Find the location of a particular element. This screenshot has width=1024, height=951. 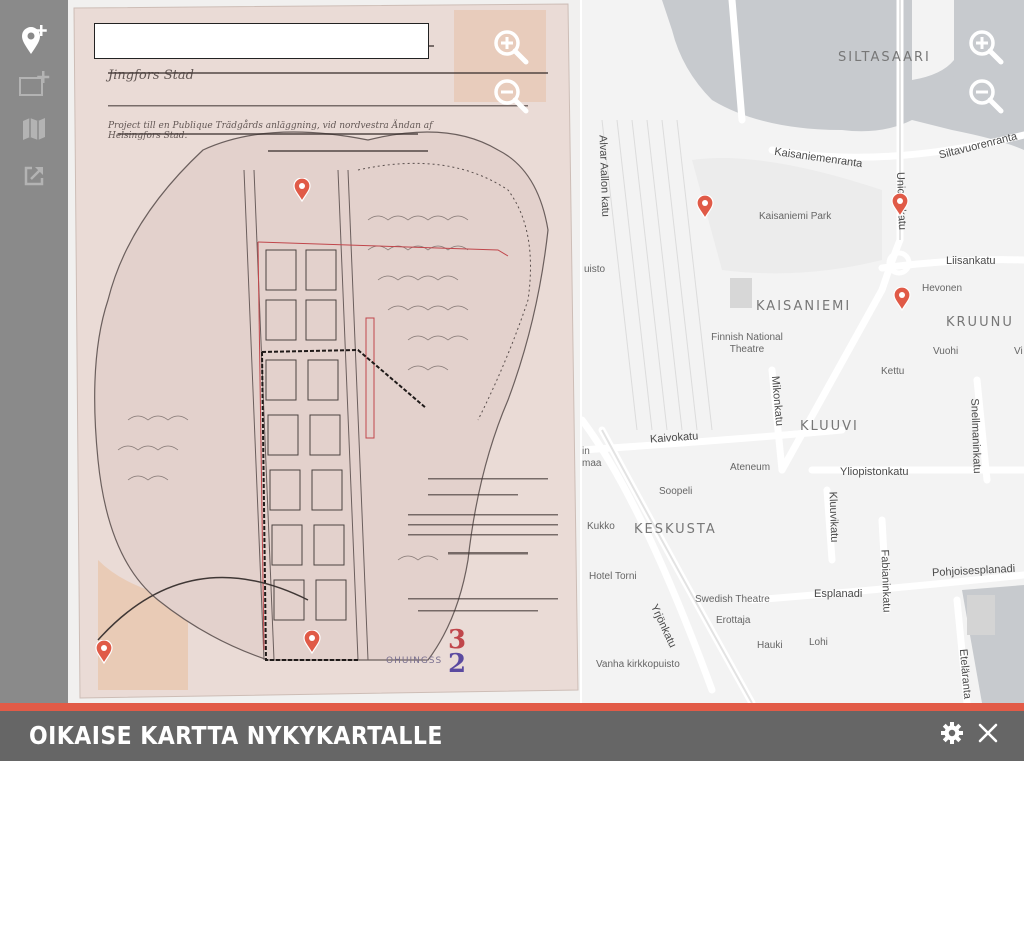

historic-zoom-in-button is located at coordinates (511, 47).